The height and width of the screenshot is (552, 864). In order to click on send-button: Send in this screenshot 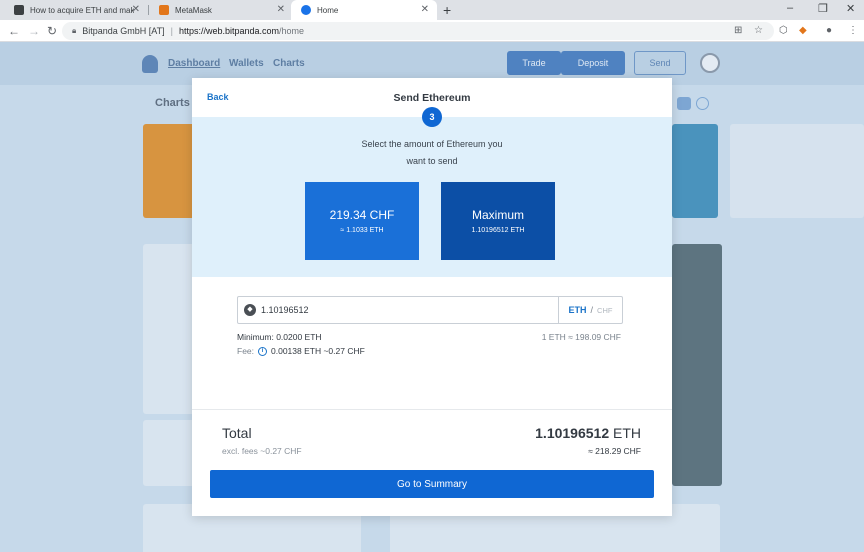, I will do `click(660, 63)`.